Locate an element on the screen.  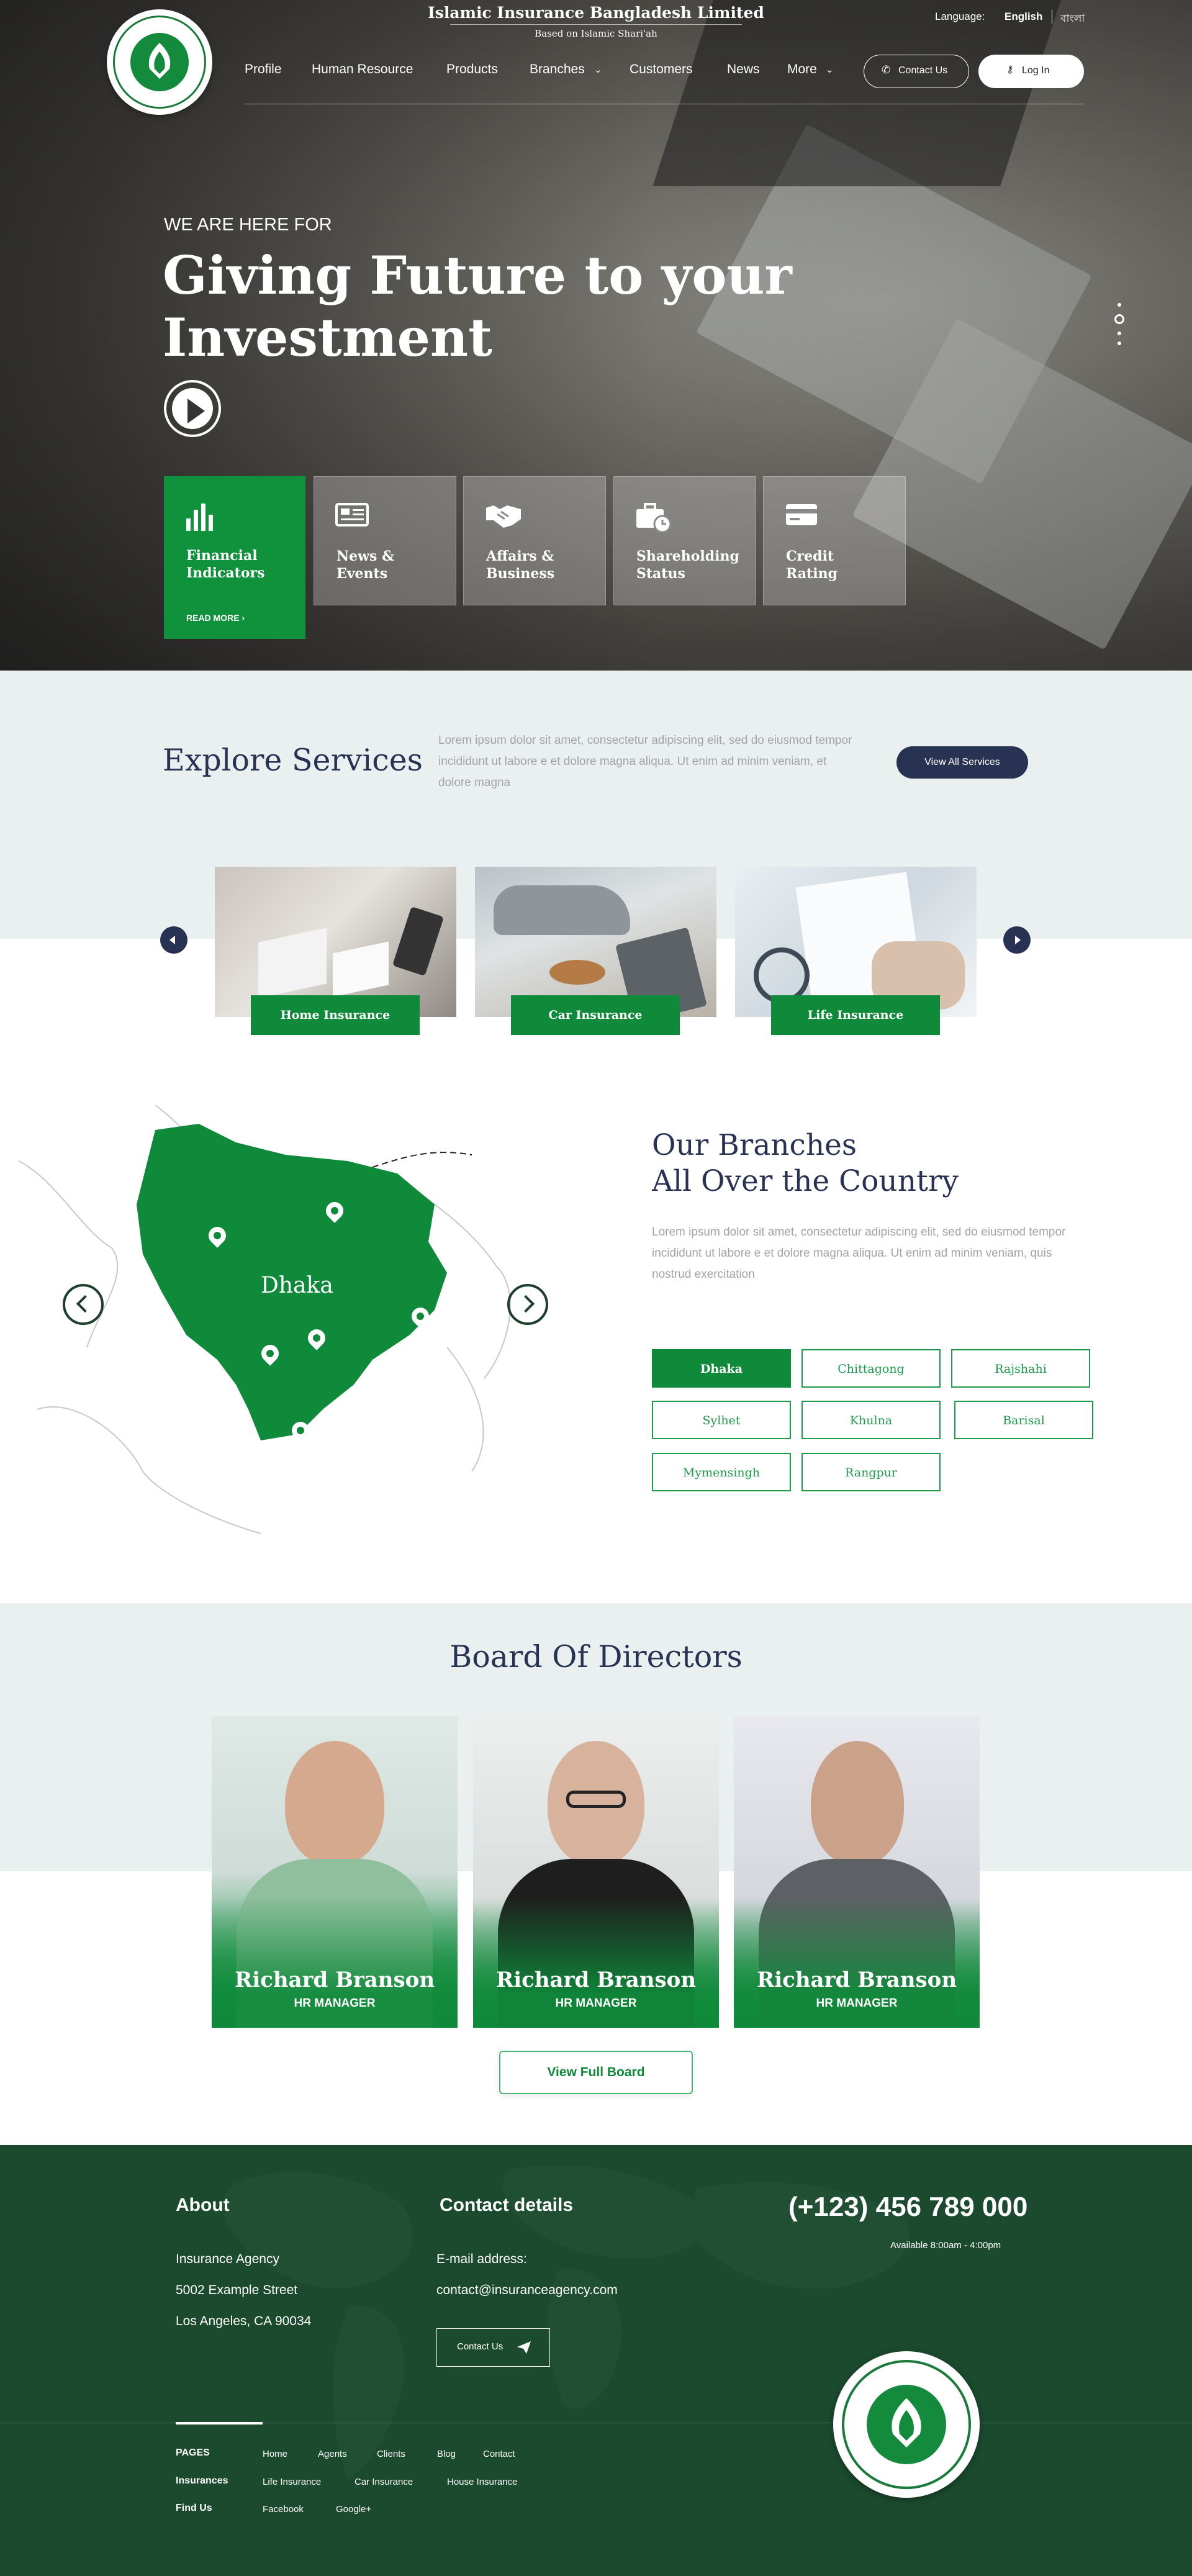
services-next-arrow is located at coordinates (1017, 940).